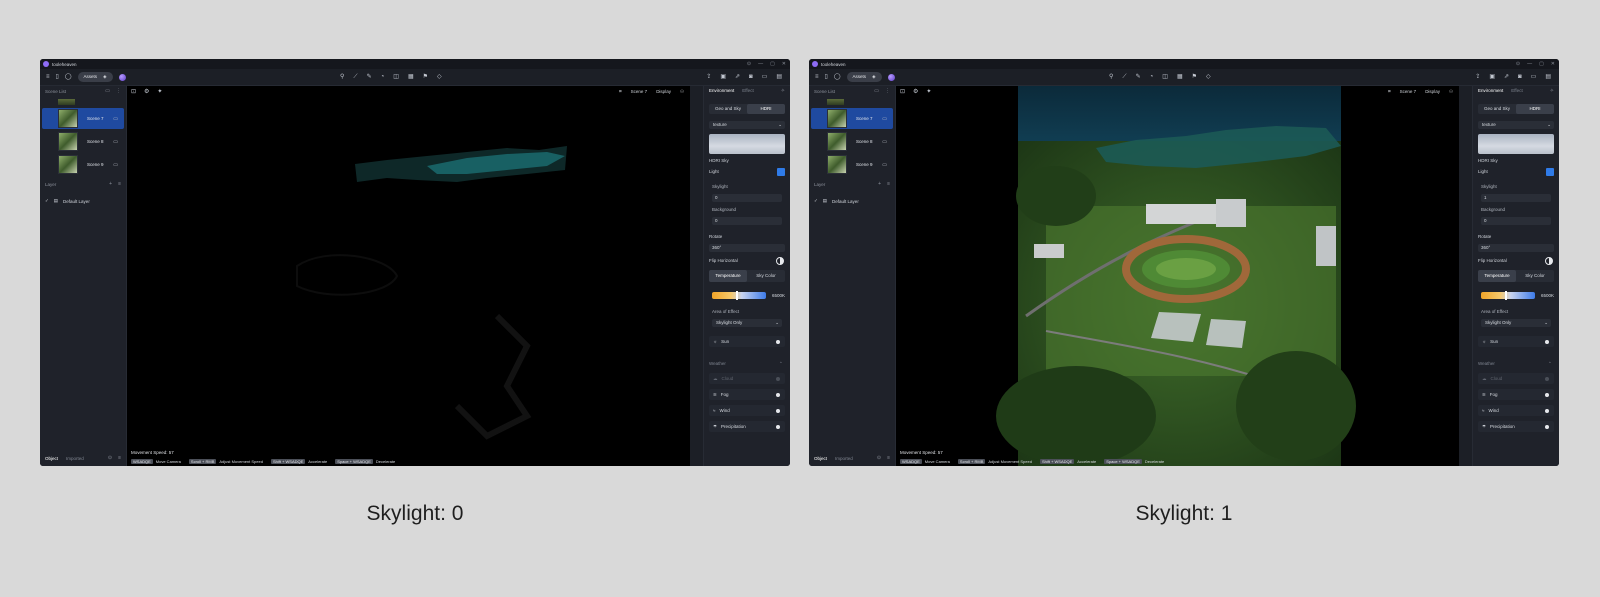 The image size is (1600, 597). I want to click on area-of-effect-dropdown: Skylight Only ⌄, so click(747, 323).